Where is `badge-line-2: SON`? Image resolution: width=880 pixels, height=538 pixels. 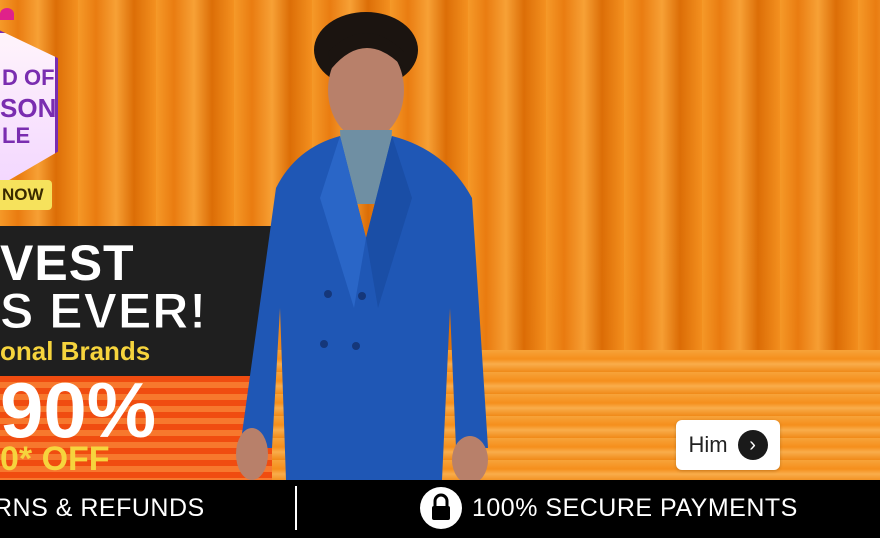 badge-line-2: SON is located at coordinates (28, 108).